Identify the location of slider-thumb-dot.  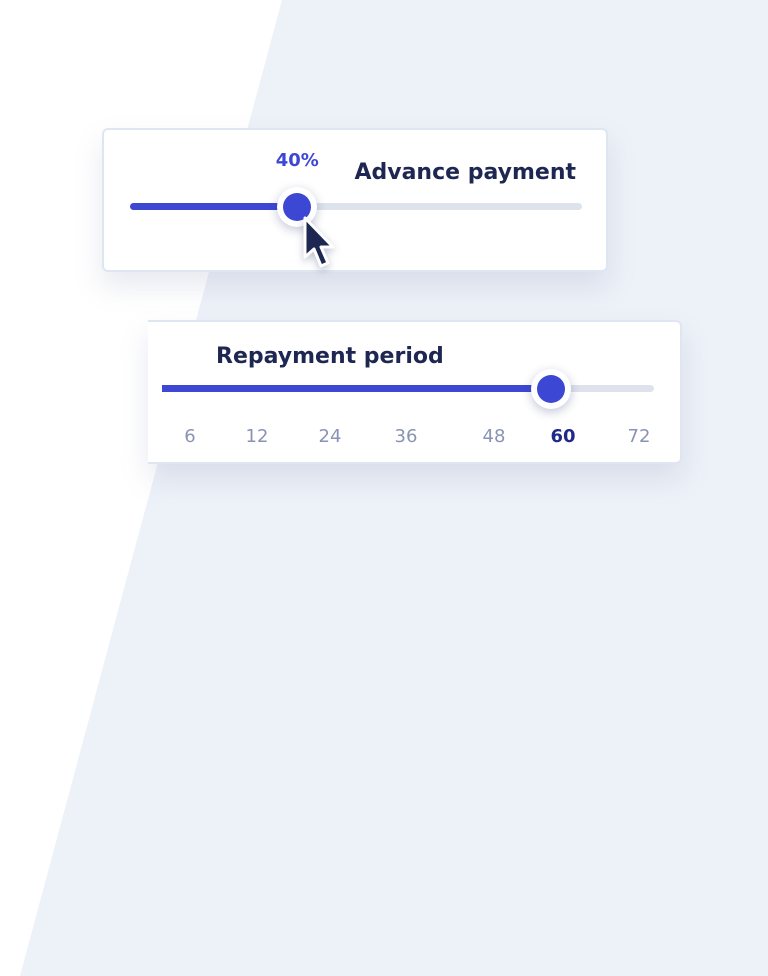
(550, 388).